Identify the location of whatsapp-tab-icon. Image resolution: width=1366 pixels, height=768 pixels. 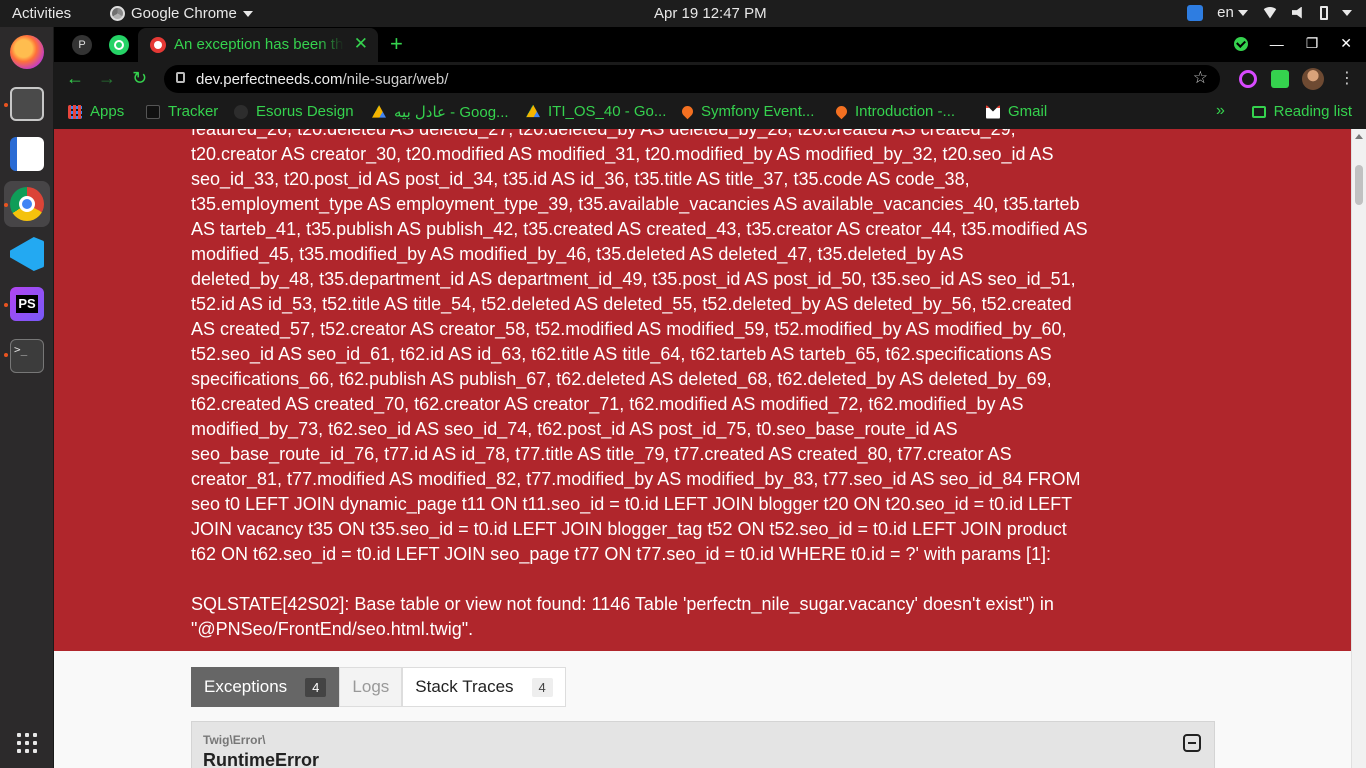
(119, 45).